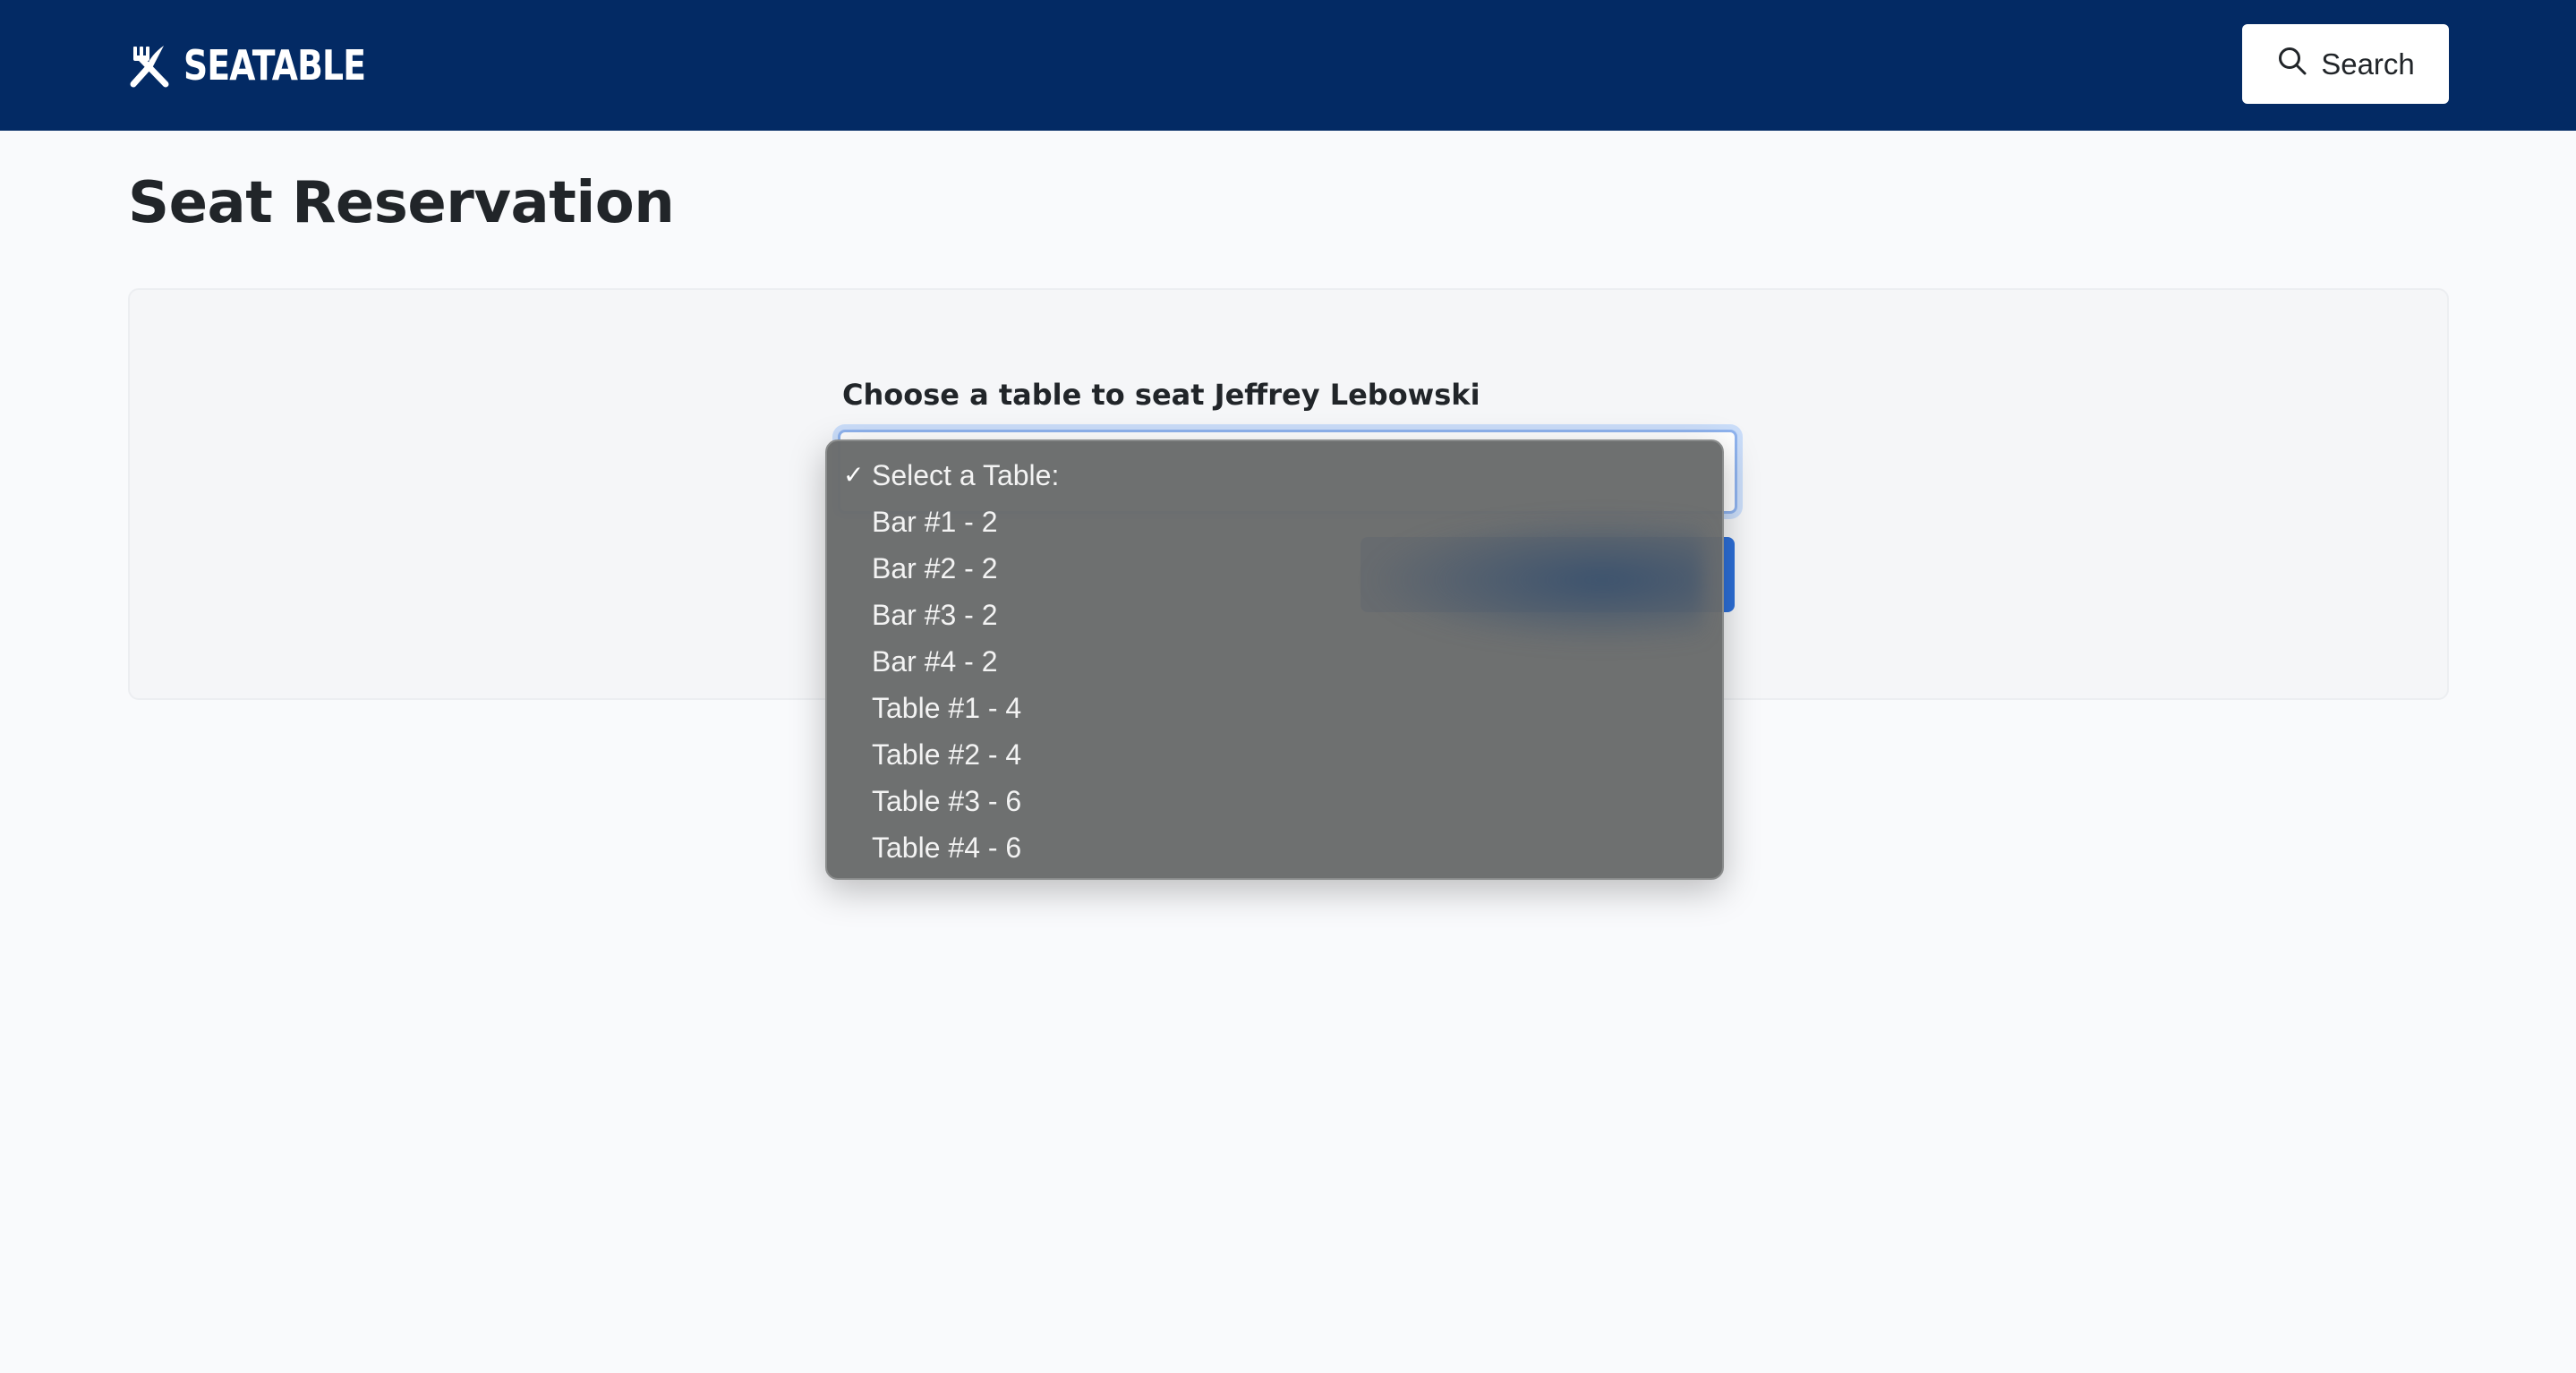 Image resolution: width=2576 pixels, height=1373 pixels. Describe the element at coordinates (935, 661) in the screenshot. I see `table-option-label: Bar #4 - 2` at that location.